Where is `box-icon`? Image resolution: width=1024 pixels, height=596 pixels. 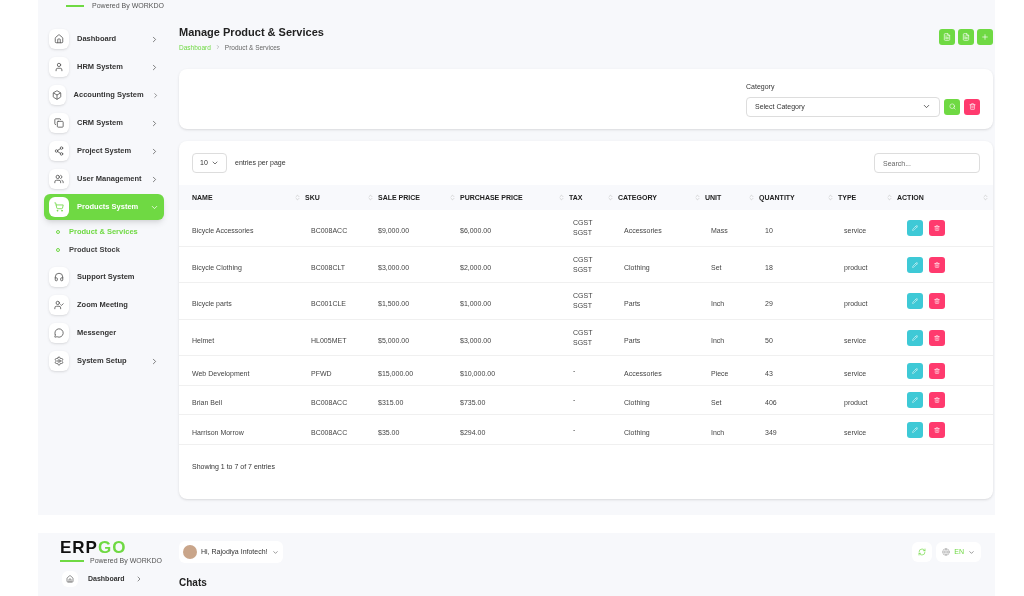 box-icon is located at coordinates (57, 95).